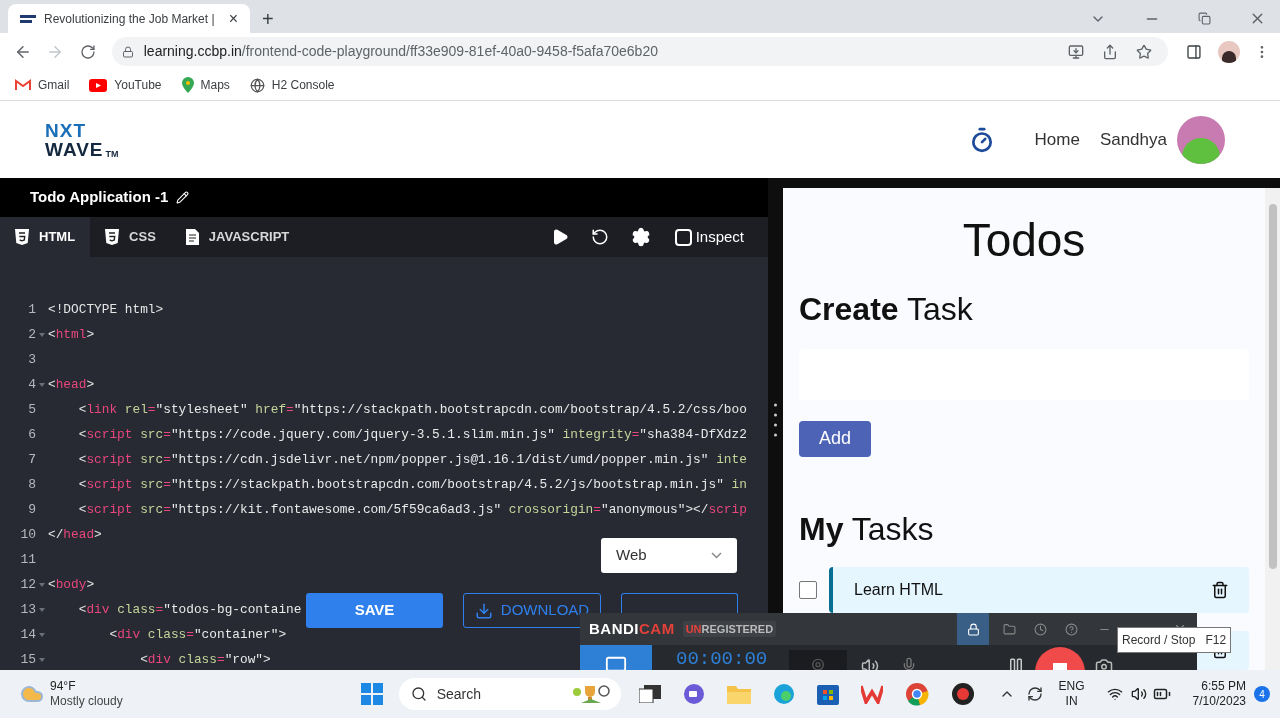 The height and width of the screenshot is (720, 1280). I want to click on line-number: 4, so click(32, 384).